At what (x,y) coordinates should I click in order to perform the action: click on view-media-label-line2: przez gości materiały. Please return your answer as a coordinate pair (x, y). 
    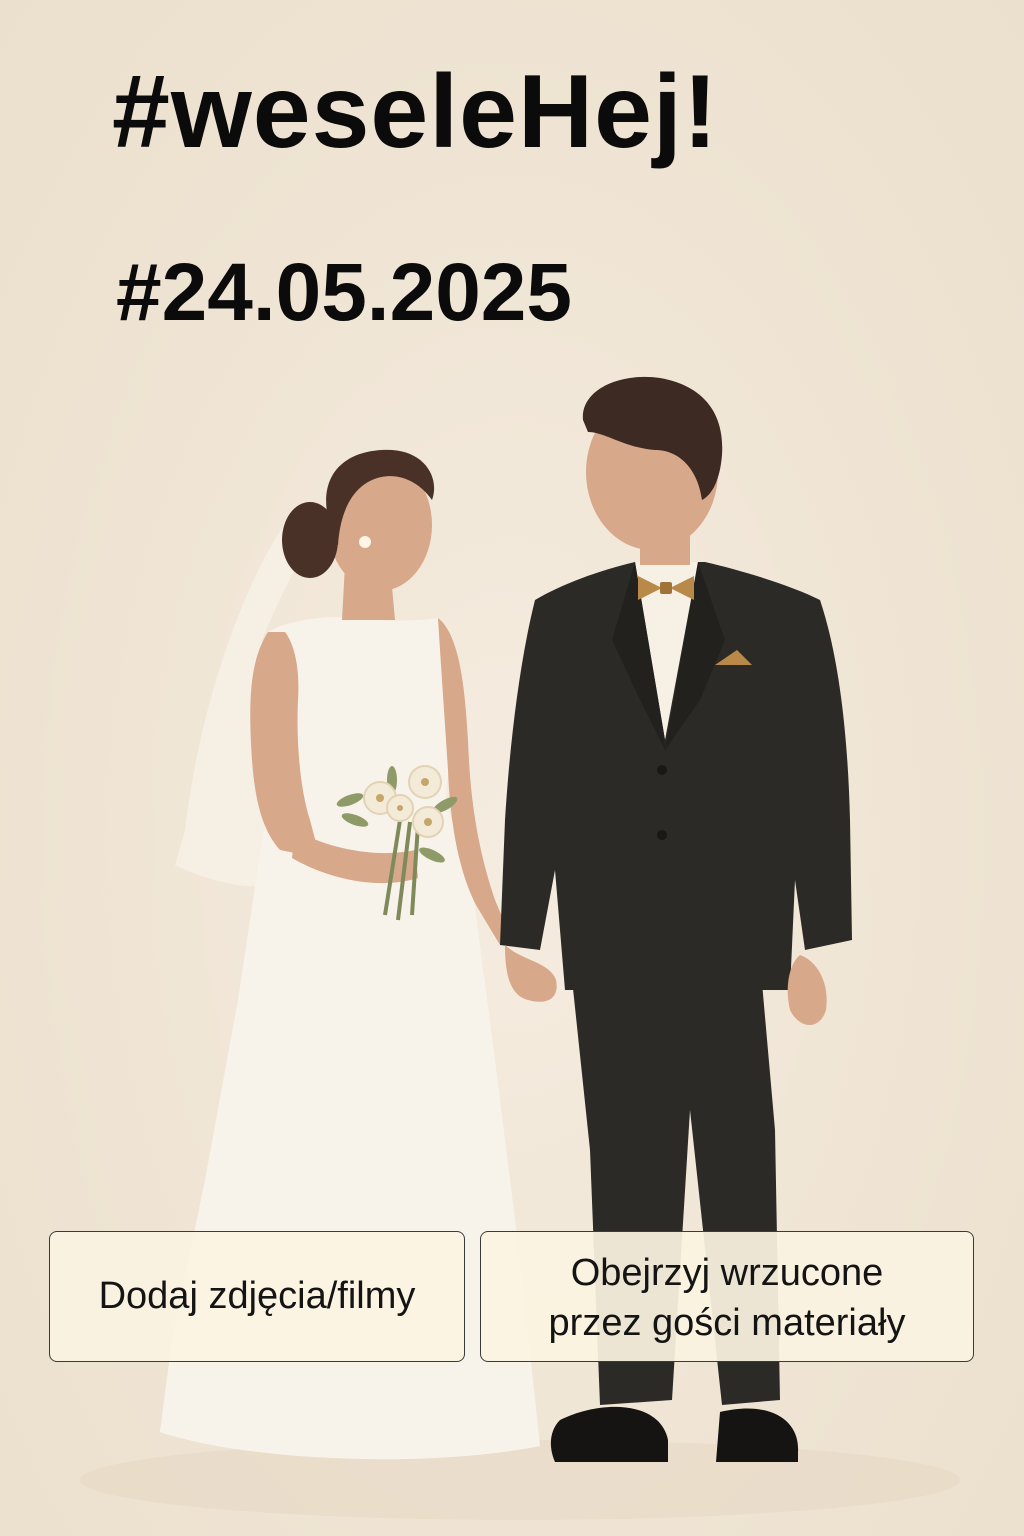
    Looking at the image, I should click on (727, 1323).